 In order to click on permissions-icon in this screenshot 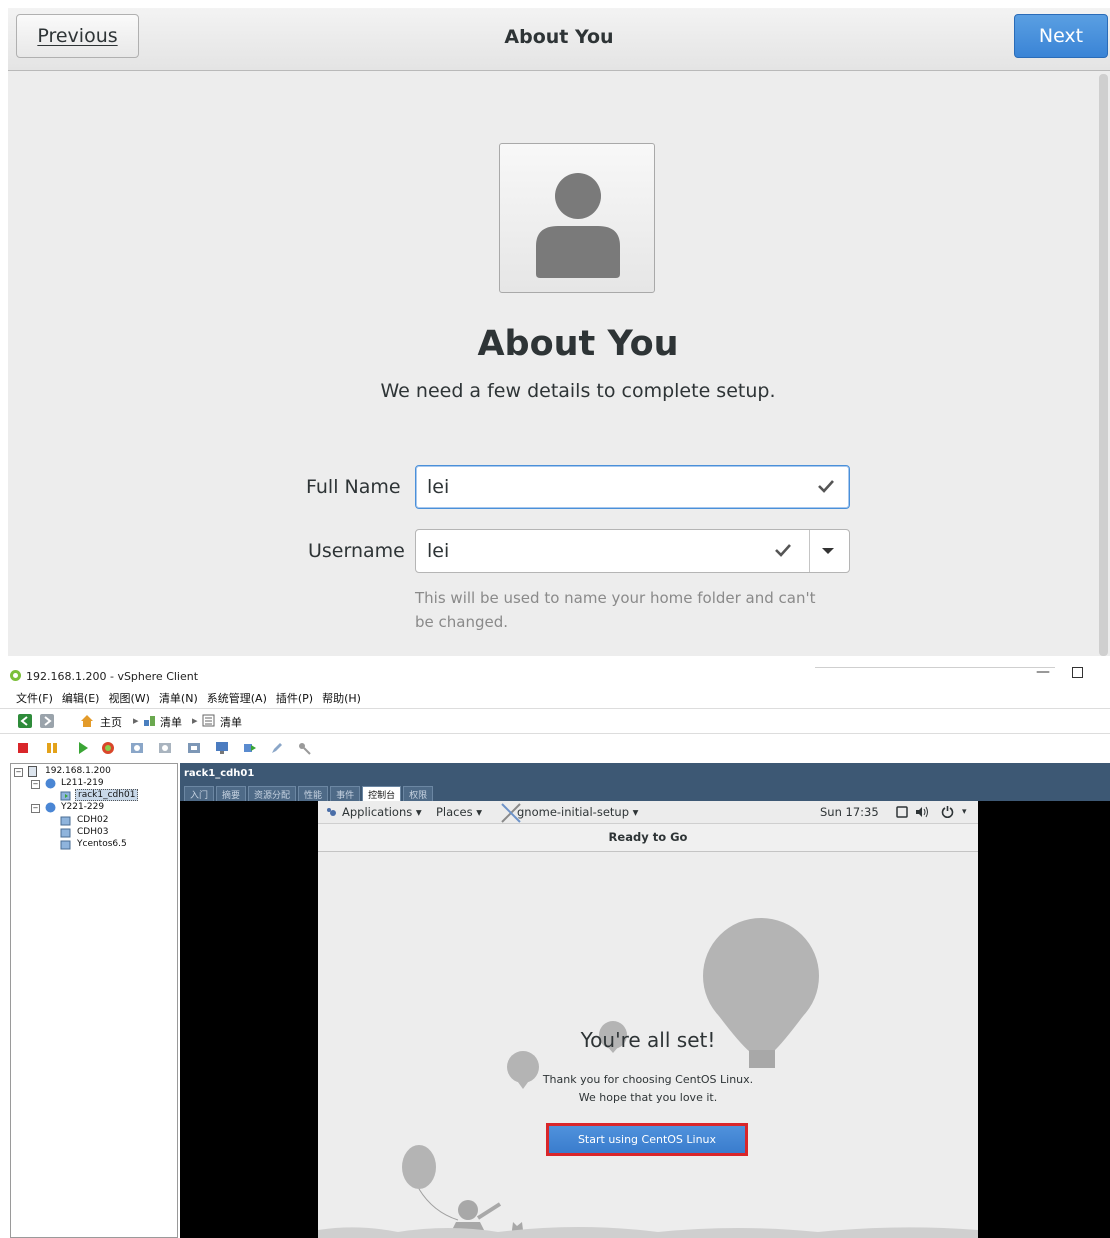, I will do `click(304, 748)`.